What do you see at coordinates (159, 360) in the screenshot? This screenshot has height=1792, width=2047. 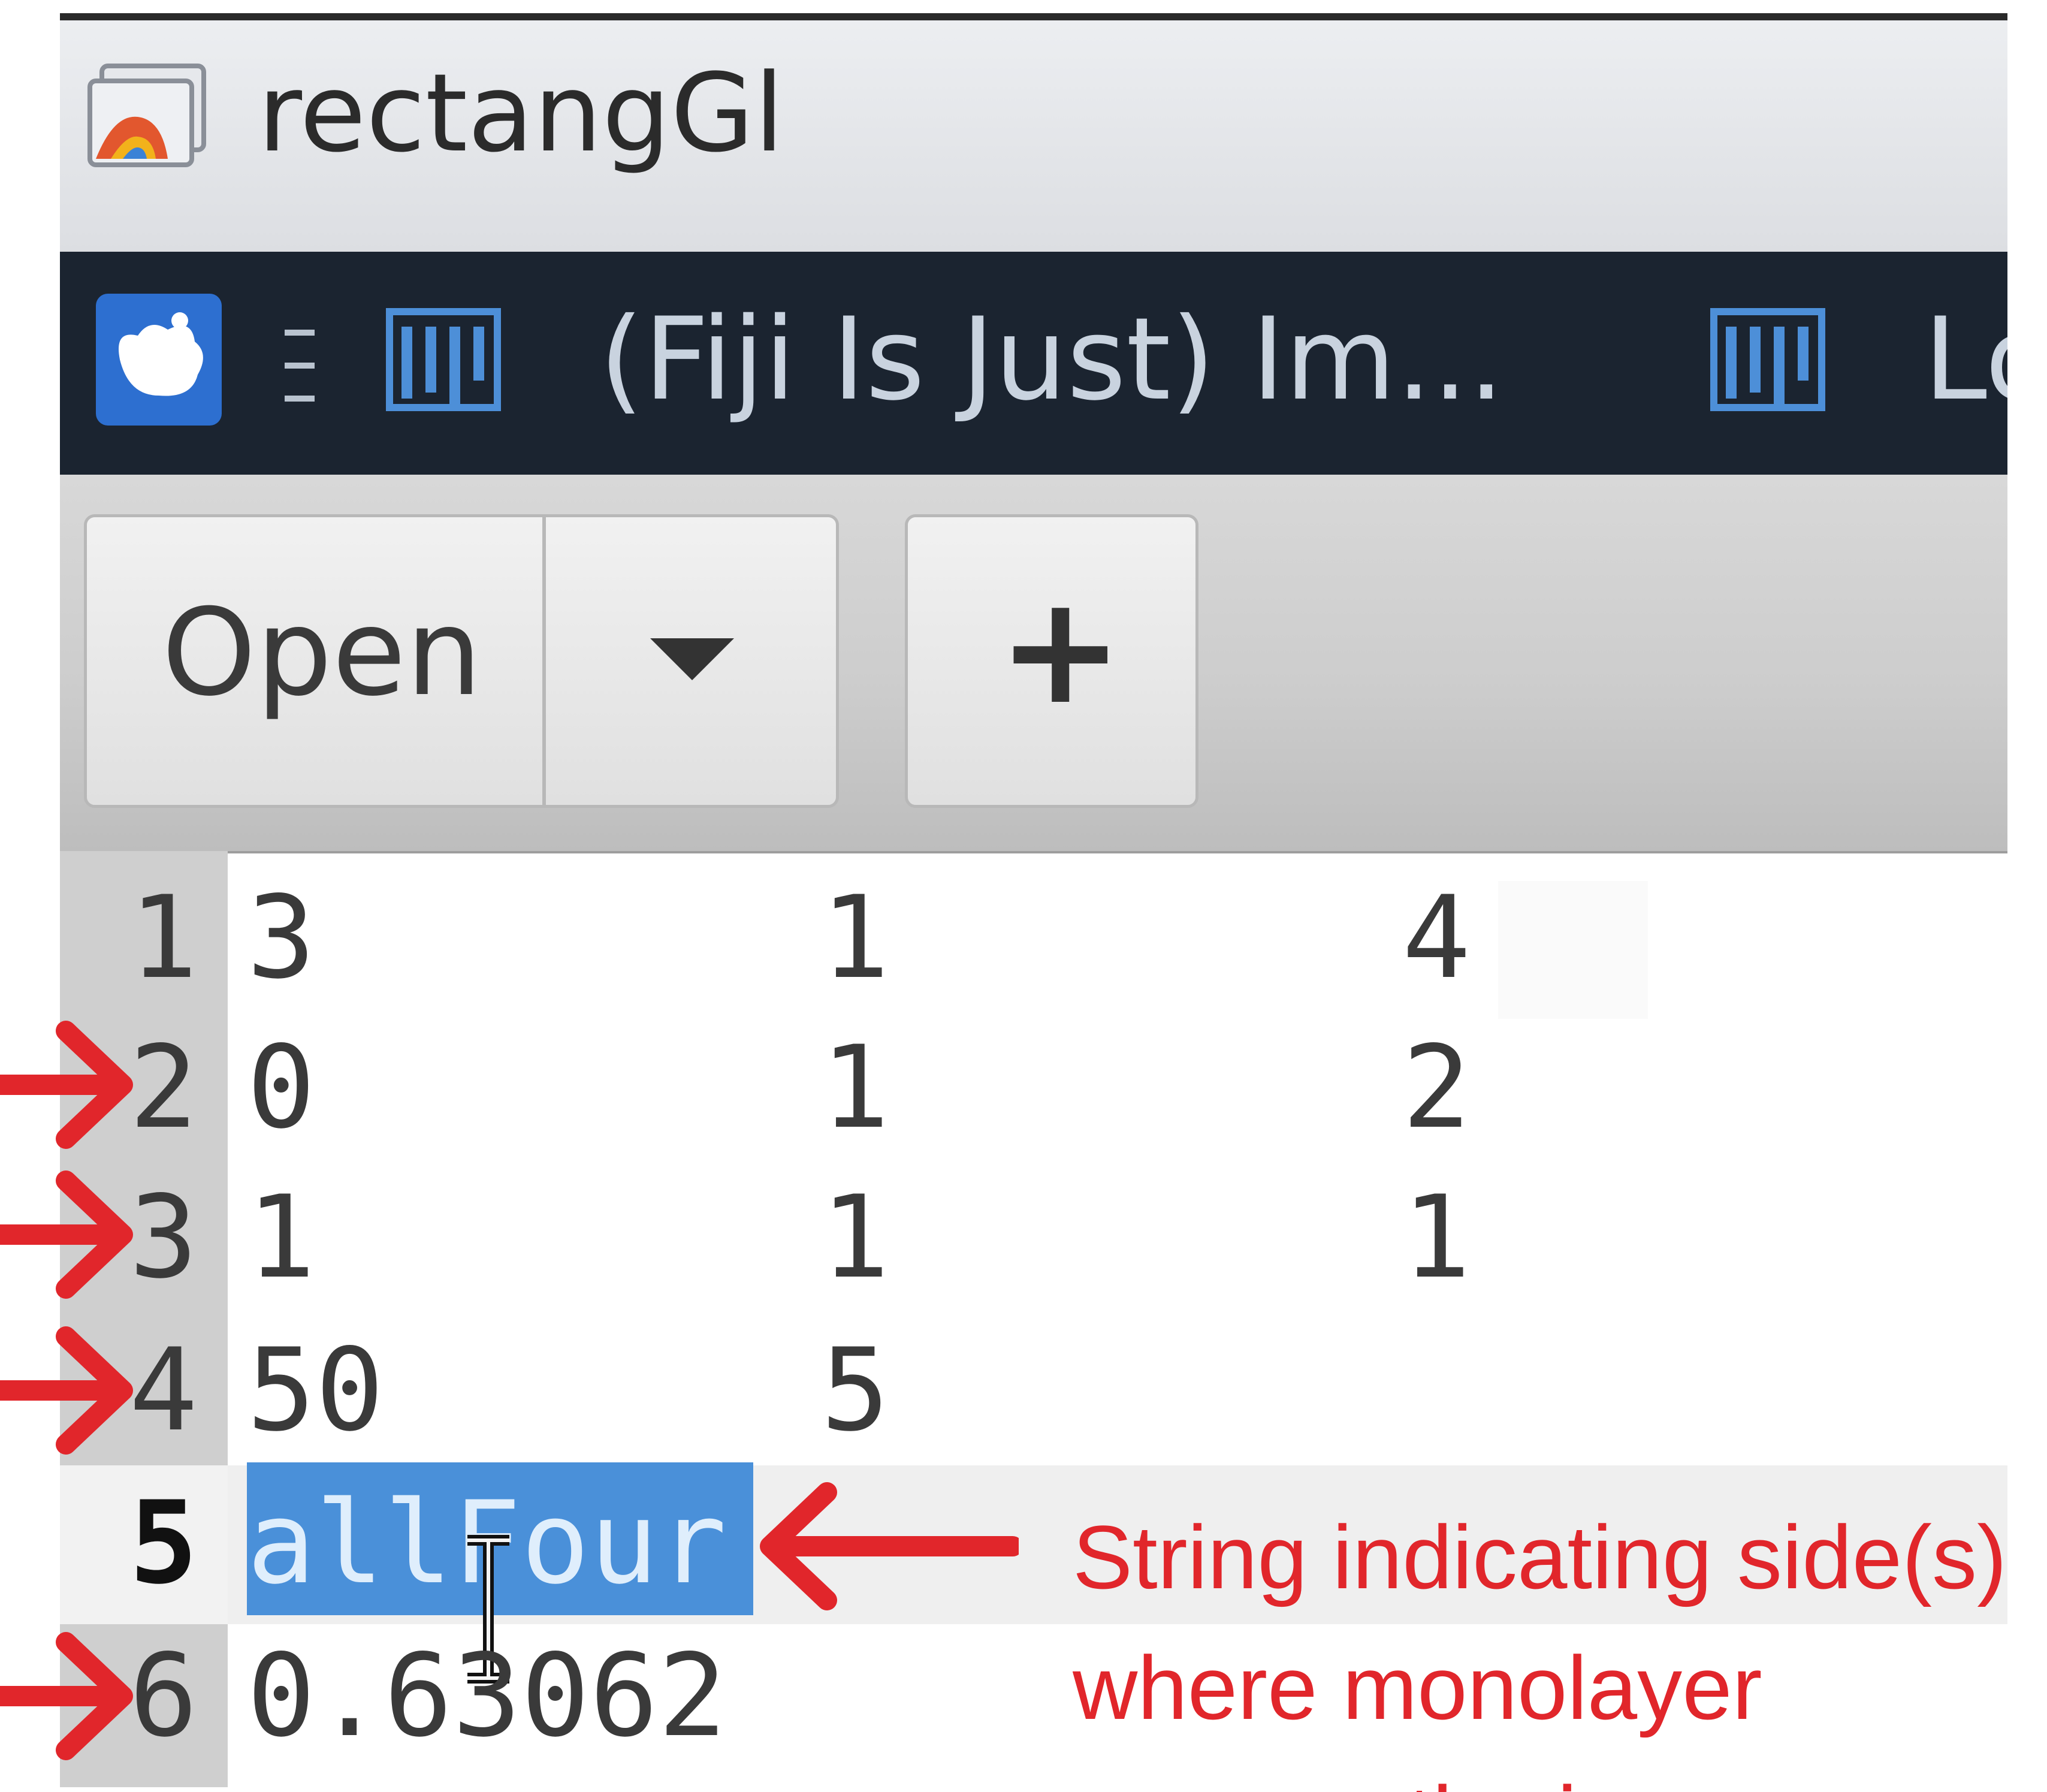 I see `launcher-icon` at bounding box center [159, 360].